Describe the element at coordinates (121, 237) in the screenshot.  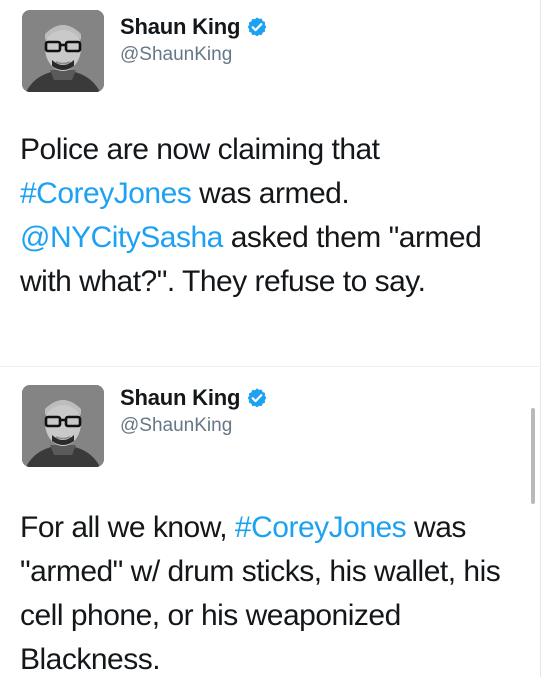
I see `mention-link: @NYCitySasha` at that location.